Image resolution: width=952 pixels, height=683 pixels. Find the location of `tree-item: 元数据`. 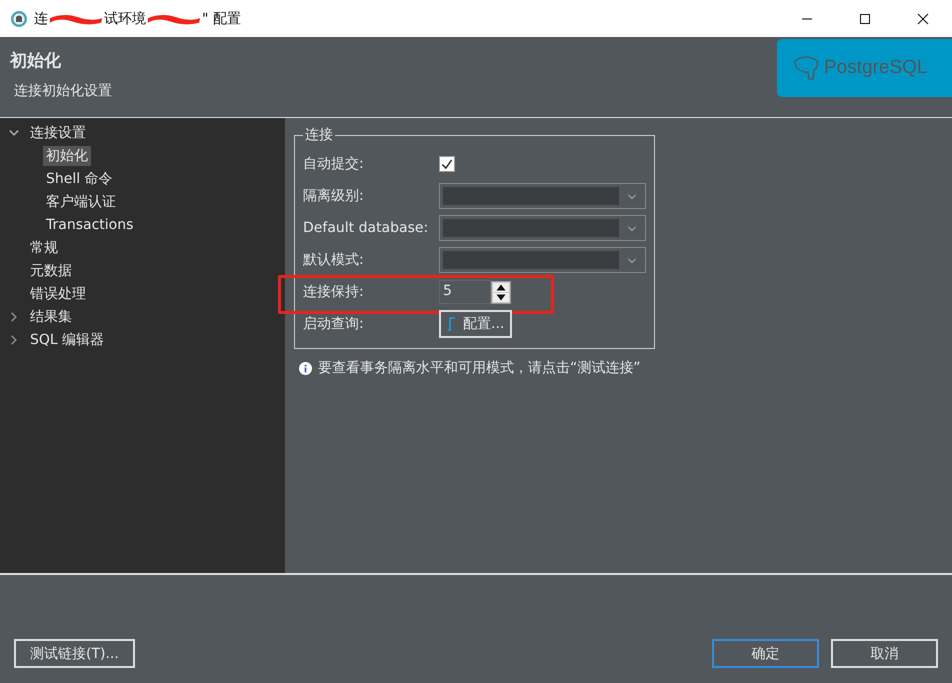

tree-item: 元数据 is located at coordinates (51, 270).